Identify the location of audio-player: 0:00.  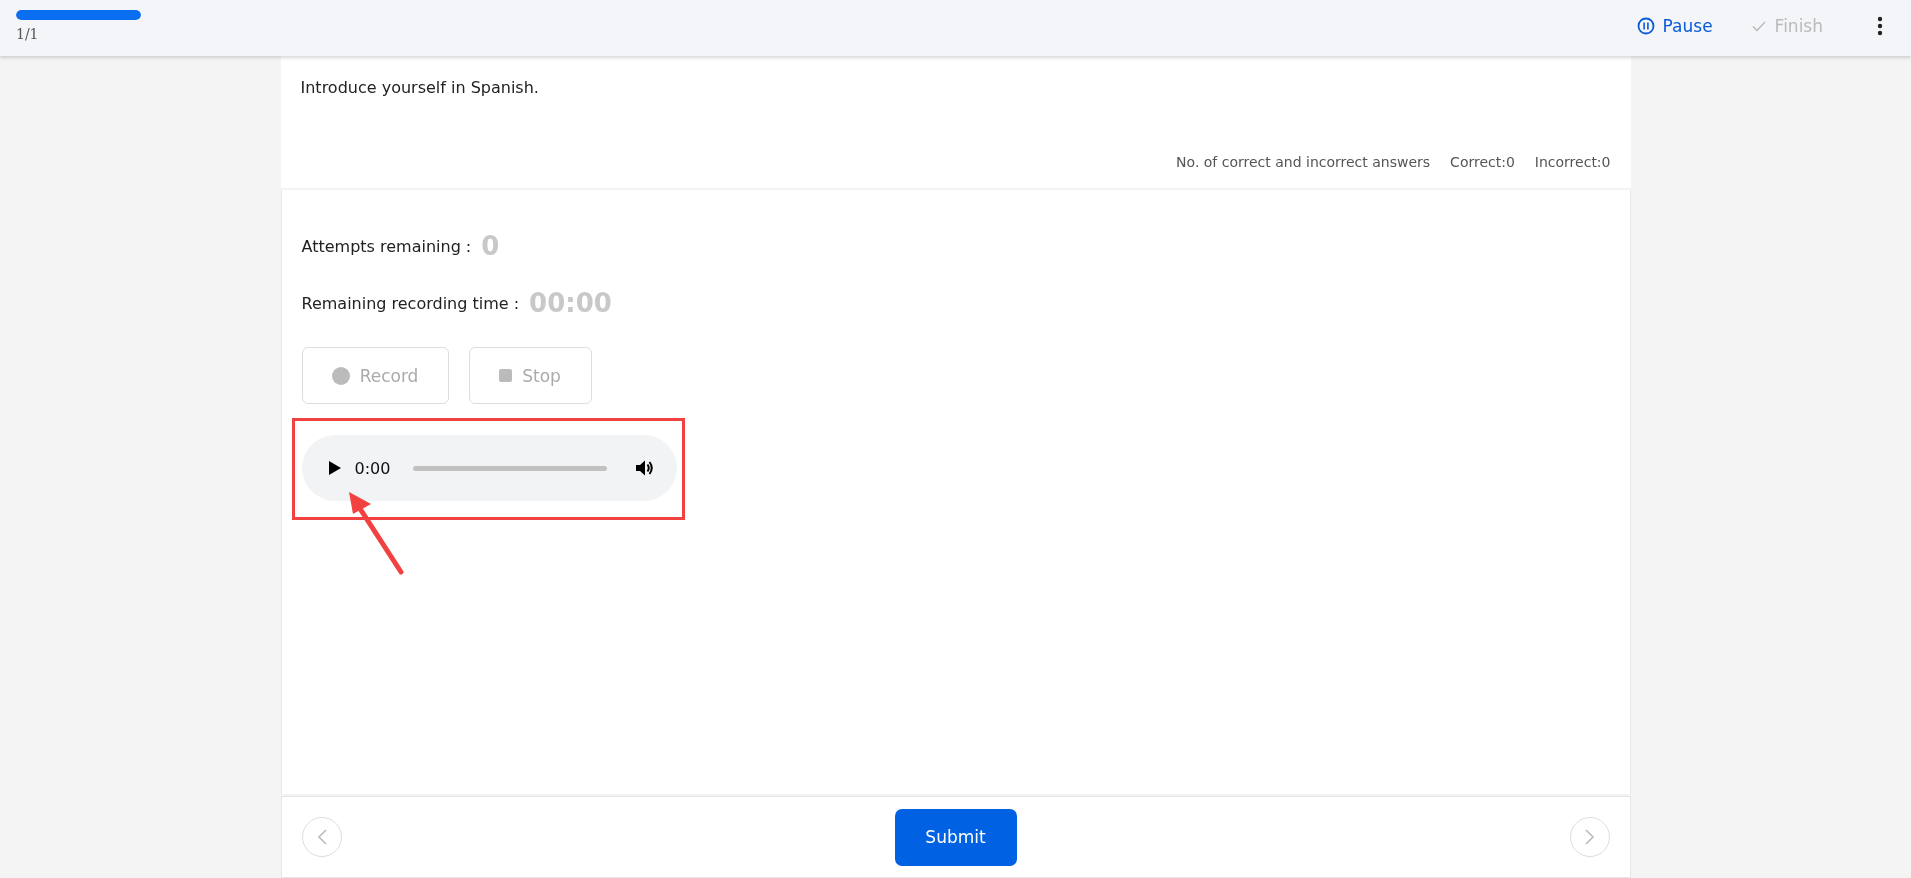
(489, 468).